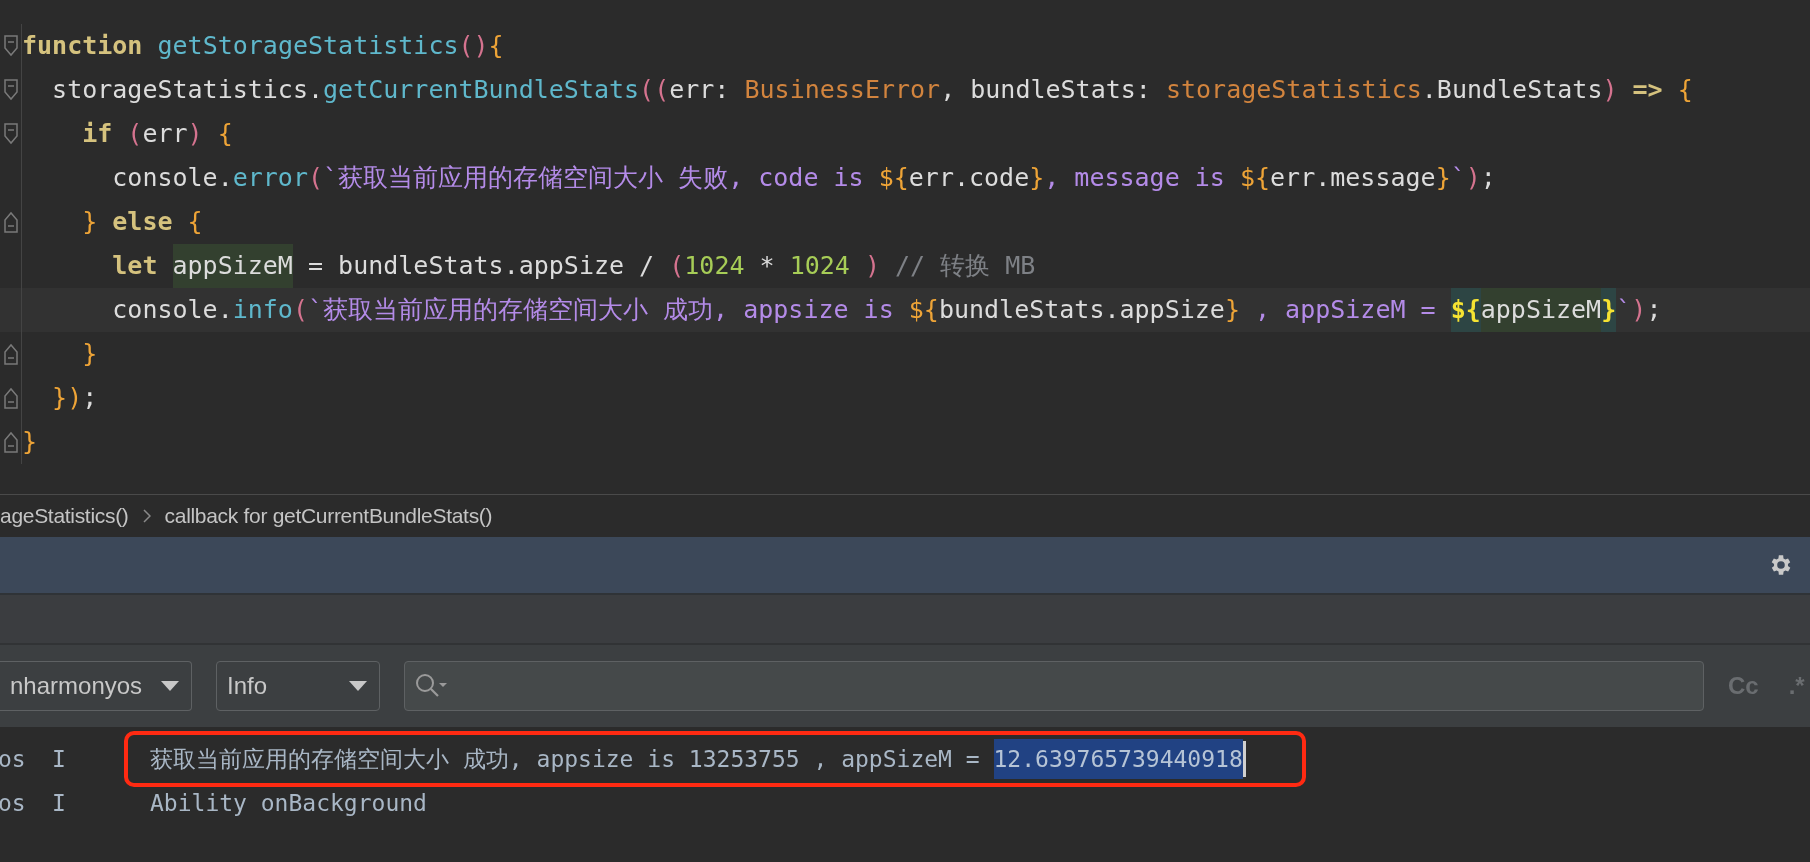 The width and height of the screenshot is (1810, 862). Describe the element at coordinates (1118, 759) in the screenshot. I see `selected-text: 12.639765739440918` at that location.